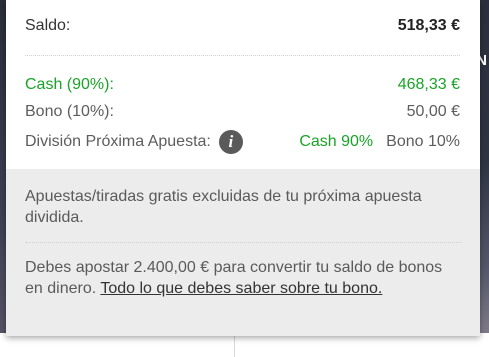 The image size is (489, 357). Describe the element at coordinates (242, 26) in the screenshot. I see `balance-row: Saldo: 518,33 €` at that location.